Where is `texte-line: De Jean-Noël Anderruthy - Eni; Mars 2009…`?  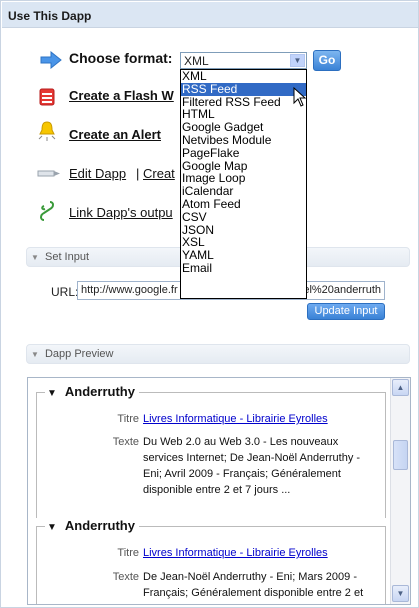
texte-line: De Jean-Noël Anderruthy - Eni; Mars 2009… is located at coordinates (250, 577).